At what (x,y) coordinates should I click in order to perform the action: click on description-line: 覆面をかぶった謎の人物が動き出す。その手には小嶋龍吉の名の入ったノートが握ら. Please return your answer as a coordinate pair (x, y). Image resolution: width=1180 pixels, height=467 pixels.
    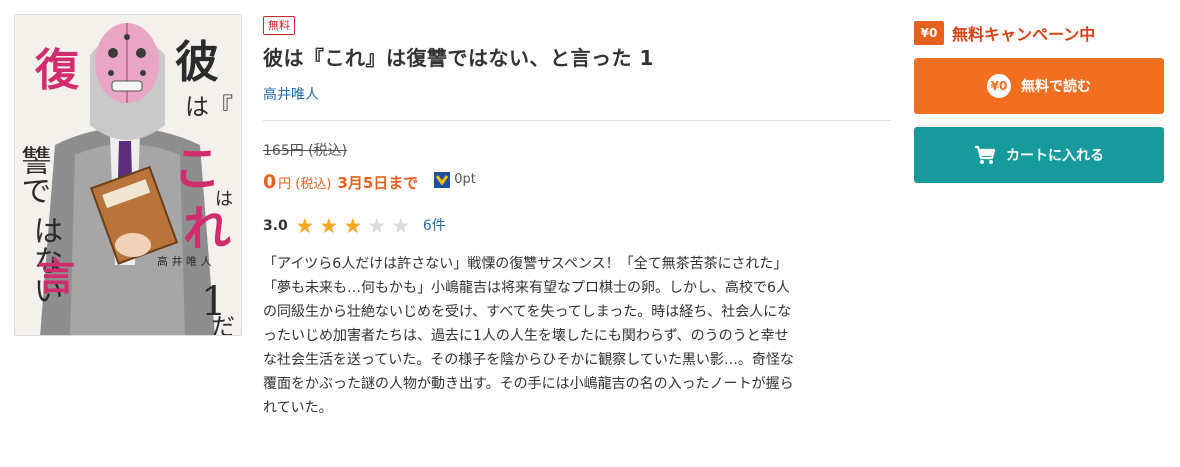
    Looking at the image, I should click on (528, 384).